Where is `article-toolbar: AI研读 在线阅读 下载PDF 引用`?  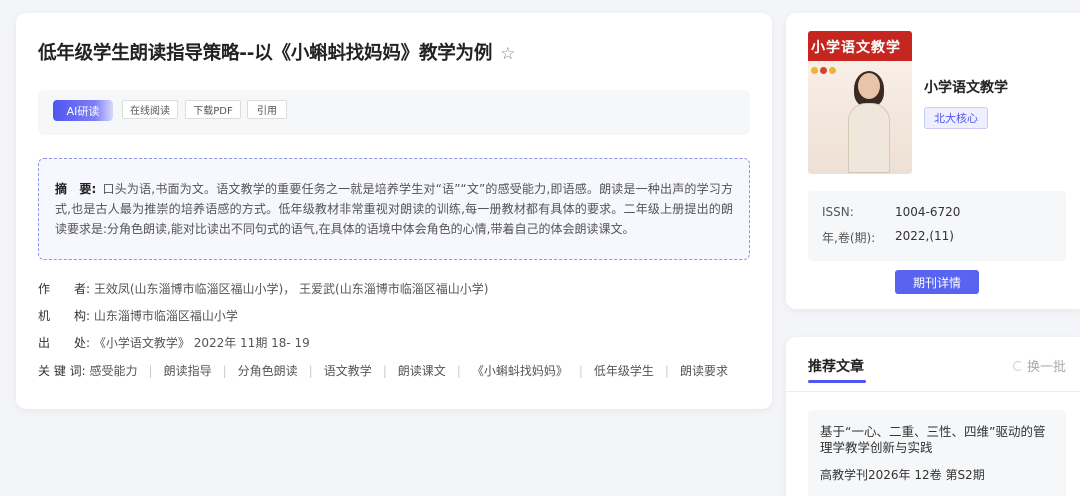 article-toolbar: AI研读 在线阅读 下载PDF 引用 is located at coordinates (394, 112).